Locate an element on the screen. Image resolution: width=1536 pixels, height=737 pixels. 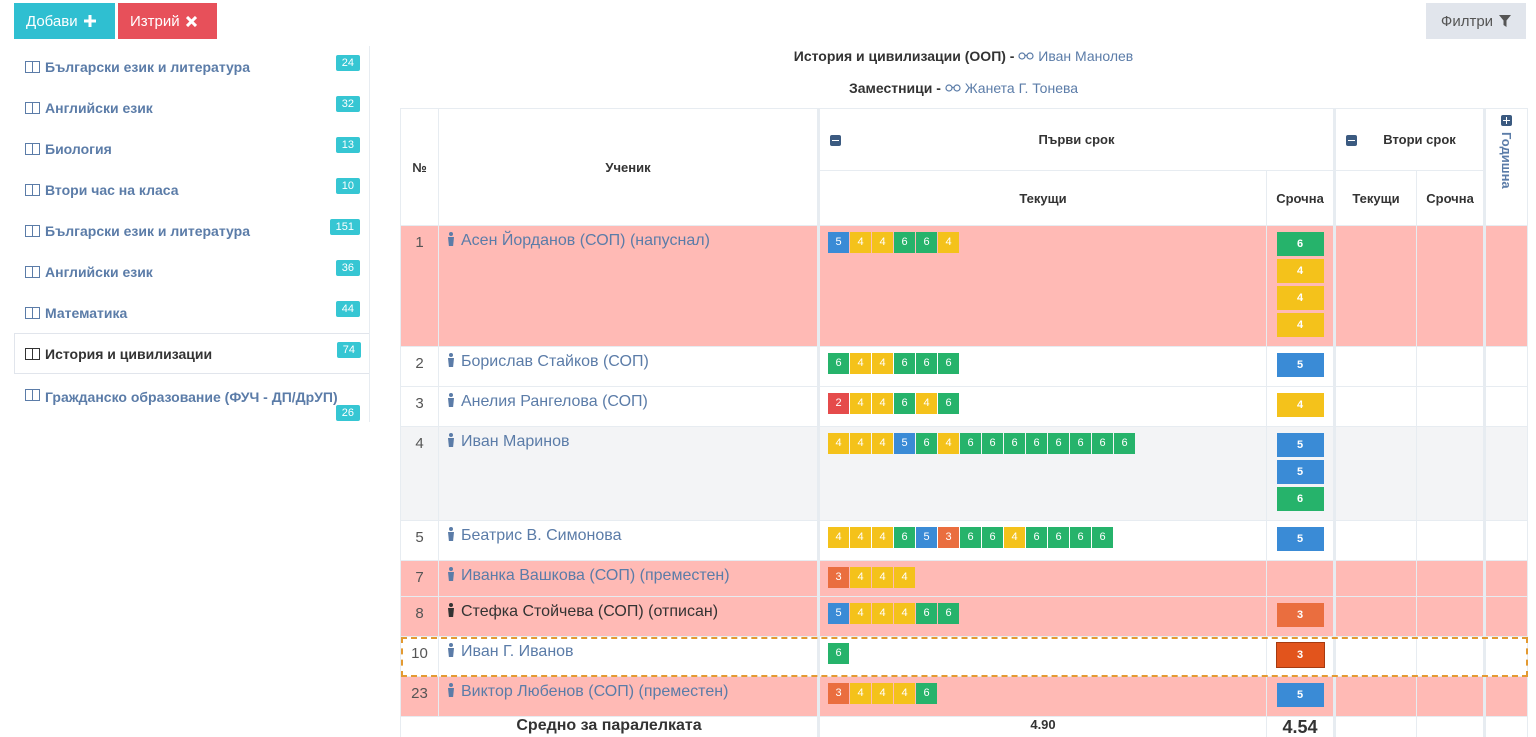
exam-grade-badge: 3 is located at coordinates (1300, 655).